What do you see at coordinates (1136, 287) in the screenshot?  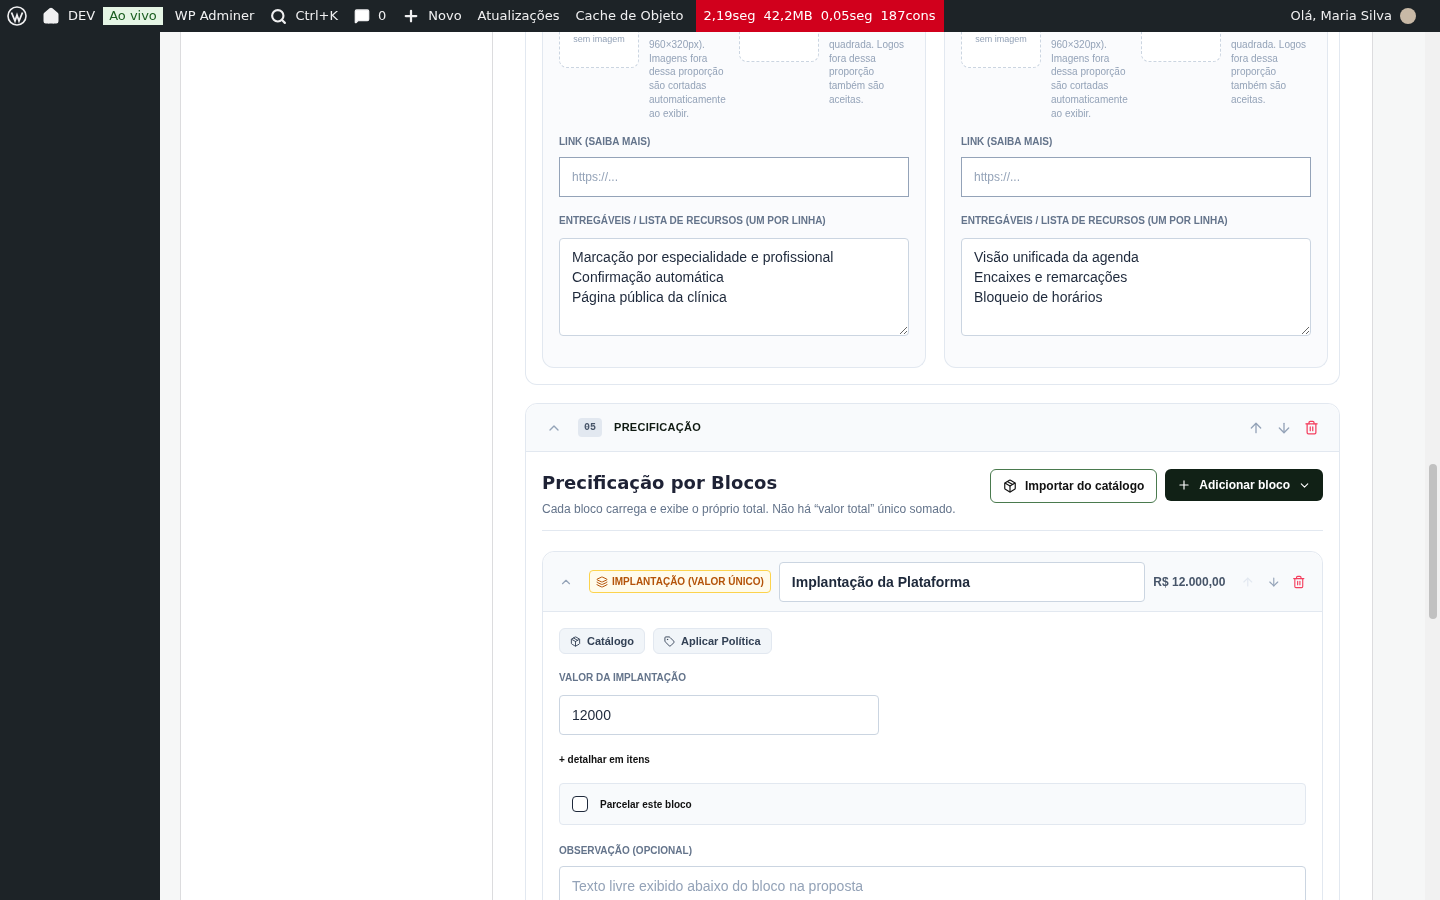 I see `list-field: Visão unificada da agenda Encaixes e remarcações Bloqueio de horários` at bounding box center [1136, 287].